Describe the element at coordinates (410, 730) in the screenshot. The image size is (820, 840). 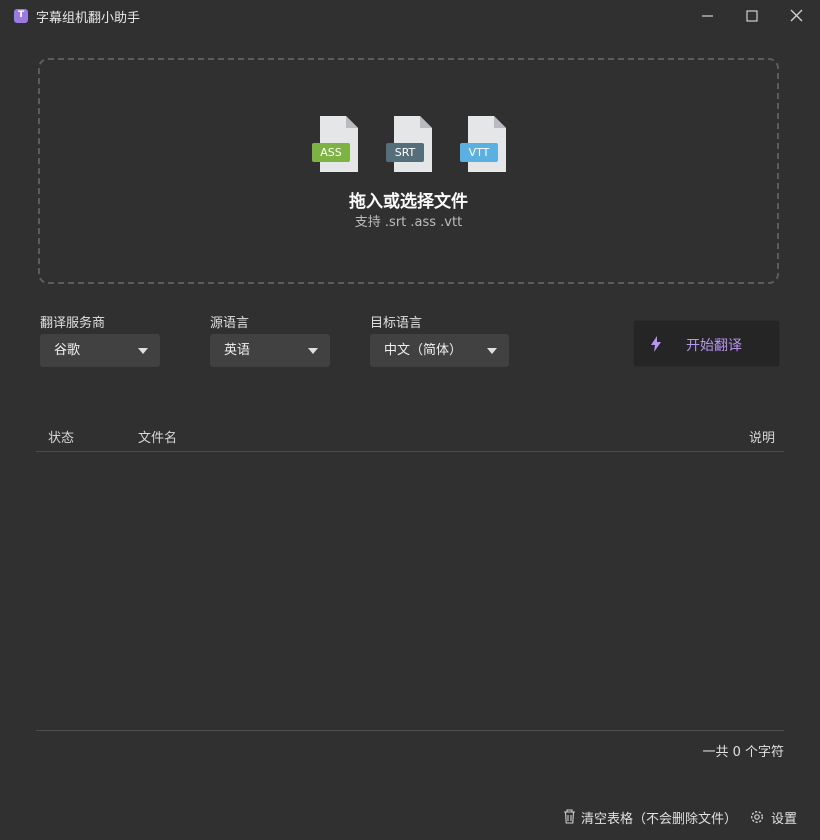
I see `table-bottom-divider` at that location.